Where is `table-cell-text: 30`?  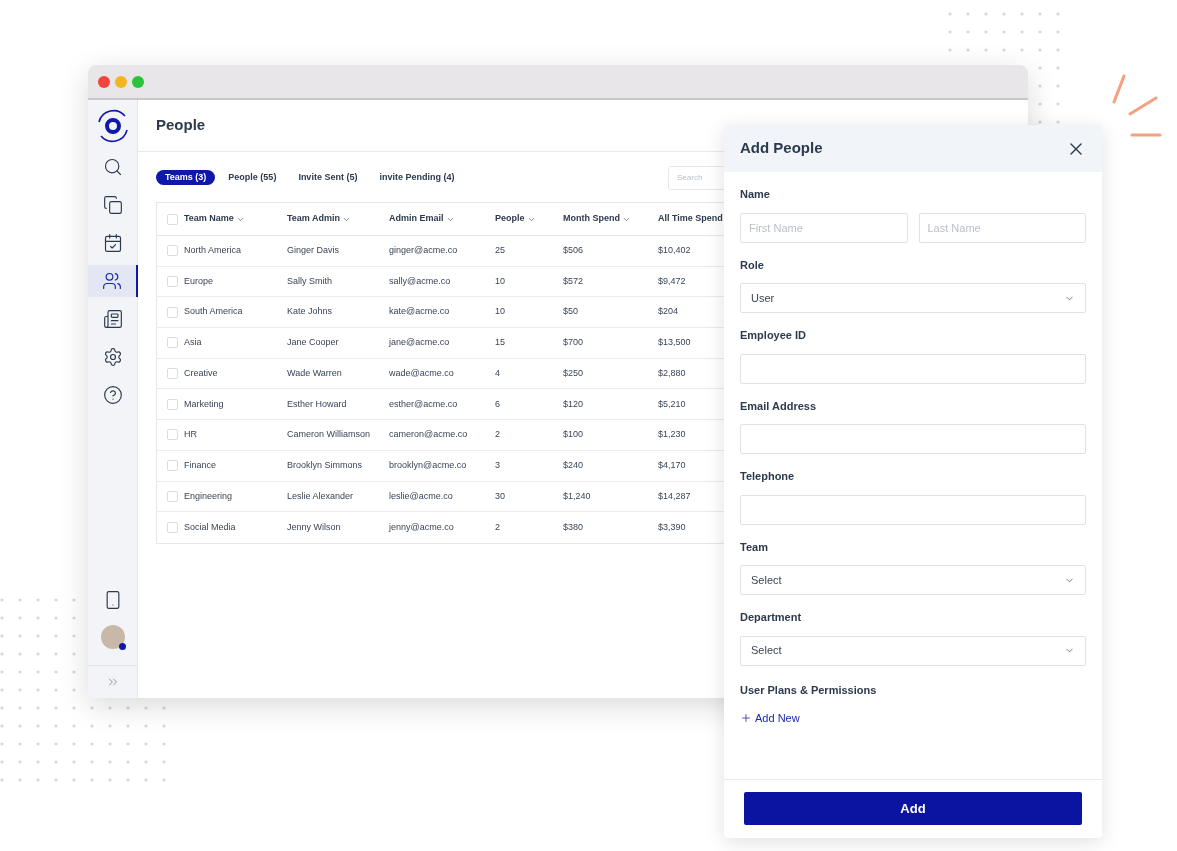
table-cell-text: 30 is located at coordinates (500, 496).